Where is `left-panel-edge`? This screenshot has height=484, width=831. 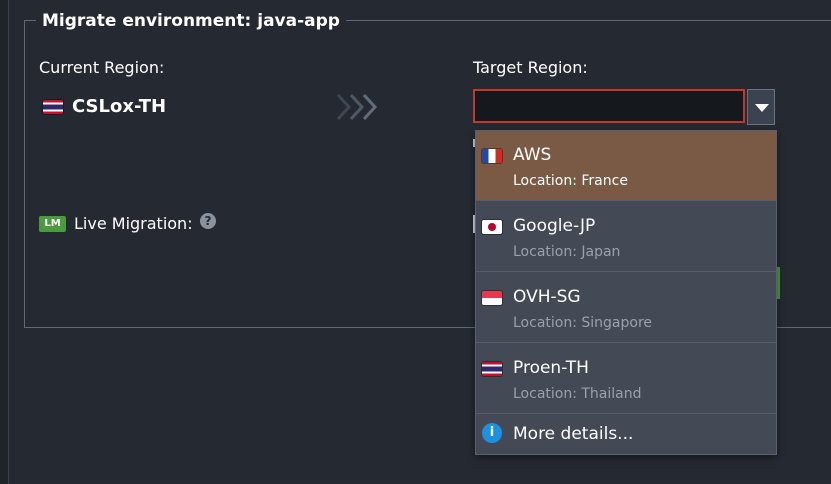
left-panel-edge is located at coordinates (4, 242).